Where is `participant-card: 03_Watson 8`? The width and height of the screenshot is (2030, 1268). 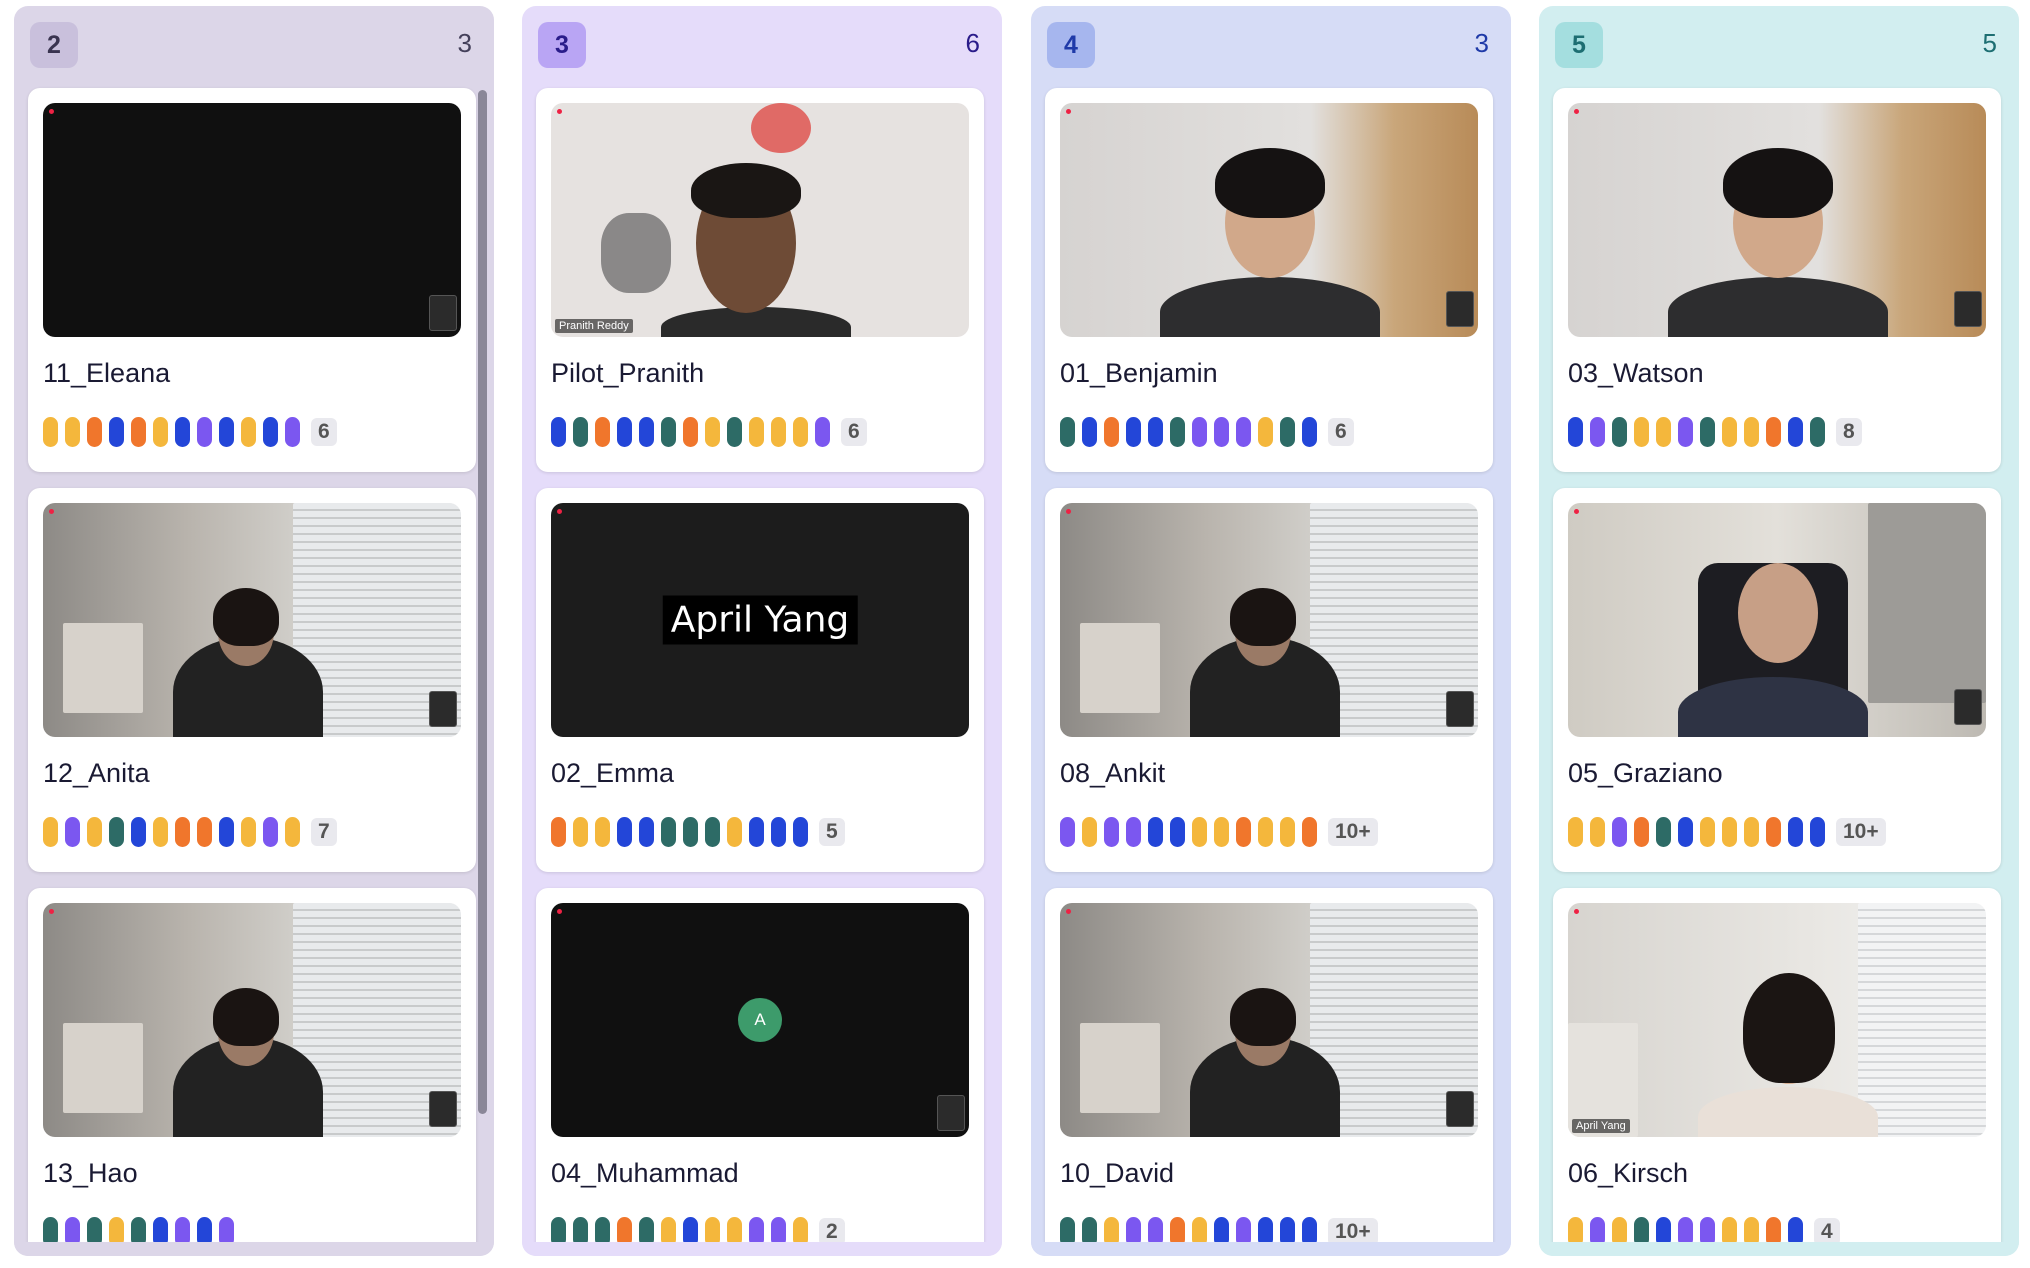 participant-card: 03_Watson 8 is located at coordinates (1777, 280).